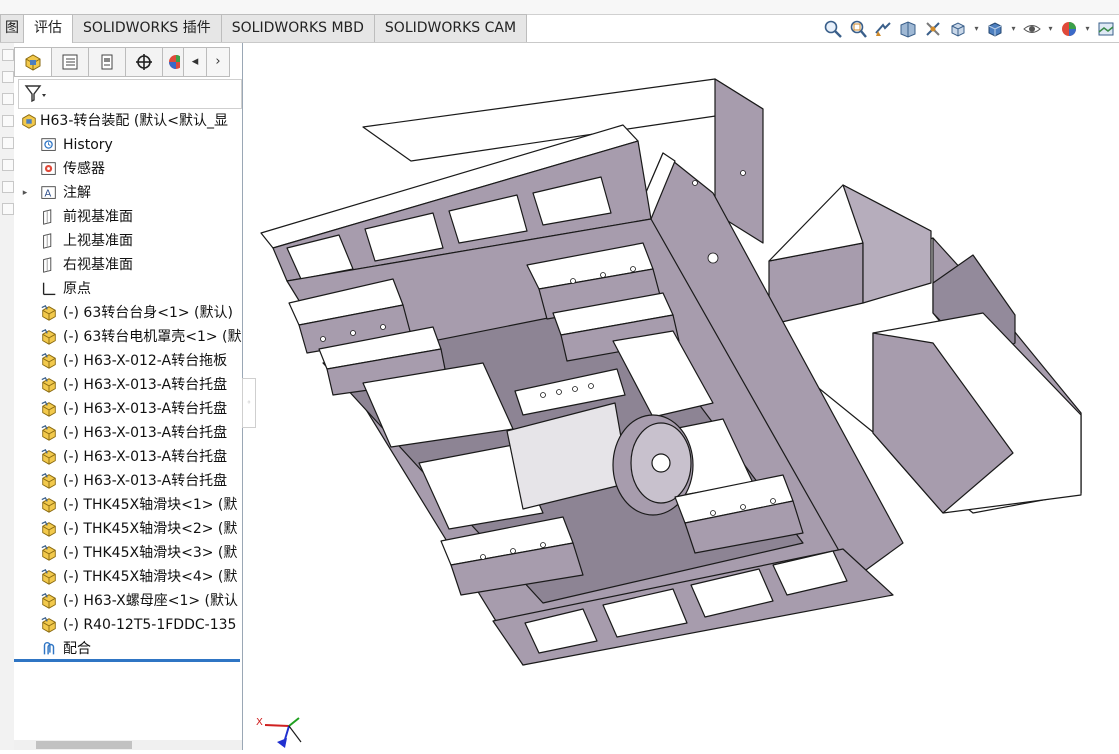 Image resolution: width=1119 pixels, height=754 pixels. What do you see at coordinates (128, 121) in the screenshot?
I see `tree-root-assembly: H63-转台装配 (默认<默认_显` at bounding box center [128, 121].